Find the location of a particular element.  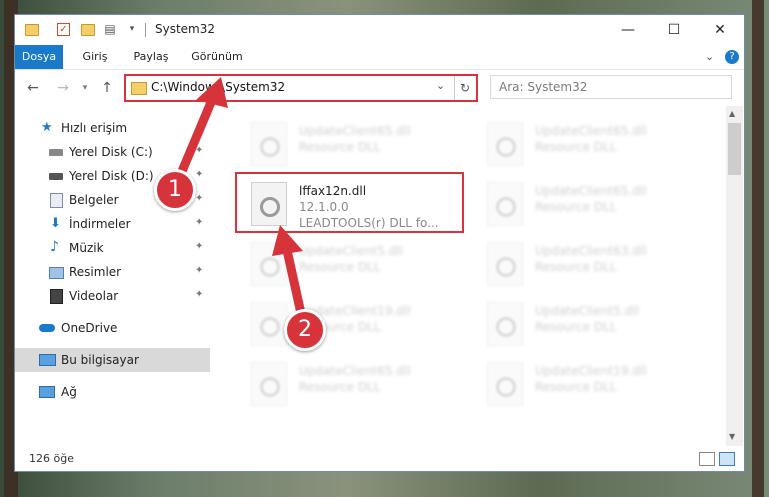

scroll-up-icon: ▲ is located at coordinates (732, 113).